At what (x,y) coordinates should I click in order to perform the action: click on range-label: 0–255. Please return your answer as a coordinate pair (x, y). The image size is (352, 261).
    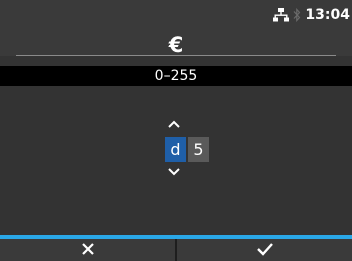
    Looking at the image, I should click on (176, 76).